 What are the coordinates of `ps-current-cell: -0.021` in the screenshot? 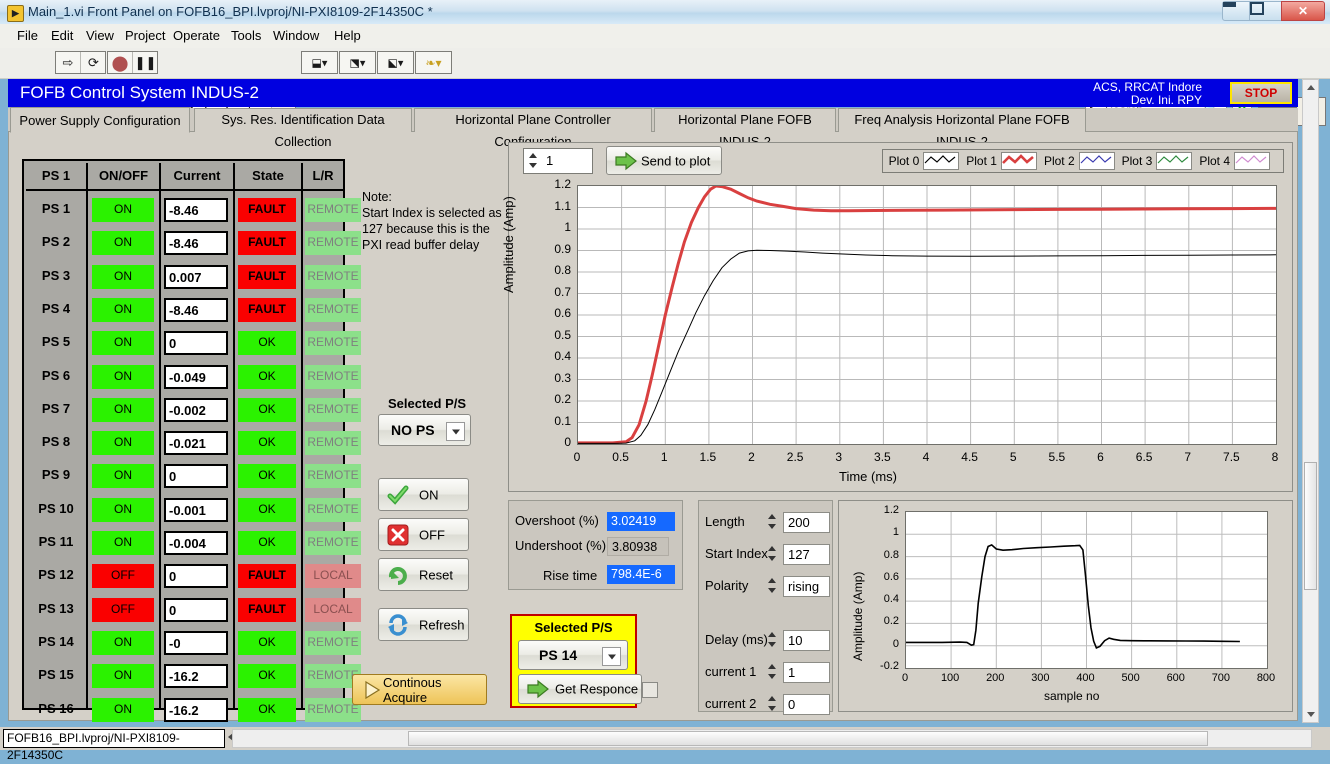 It's located at (196, 443).